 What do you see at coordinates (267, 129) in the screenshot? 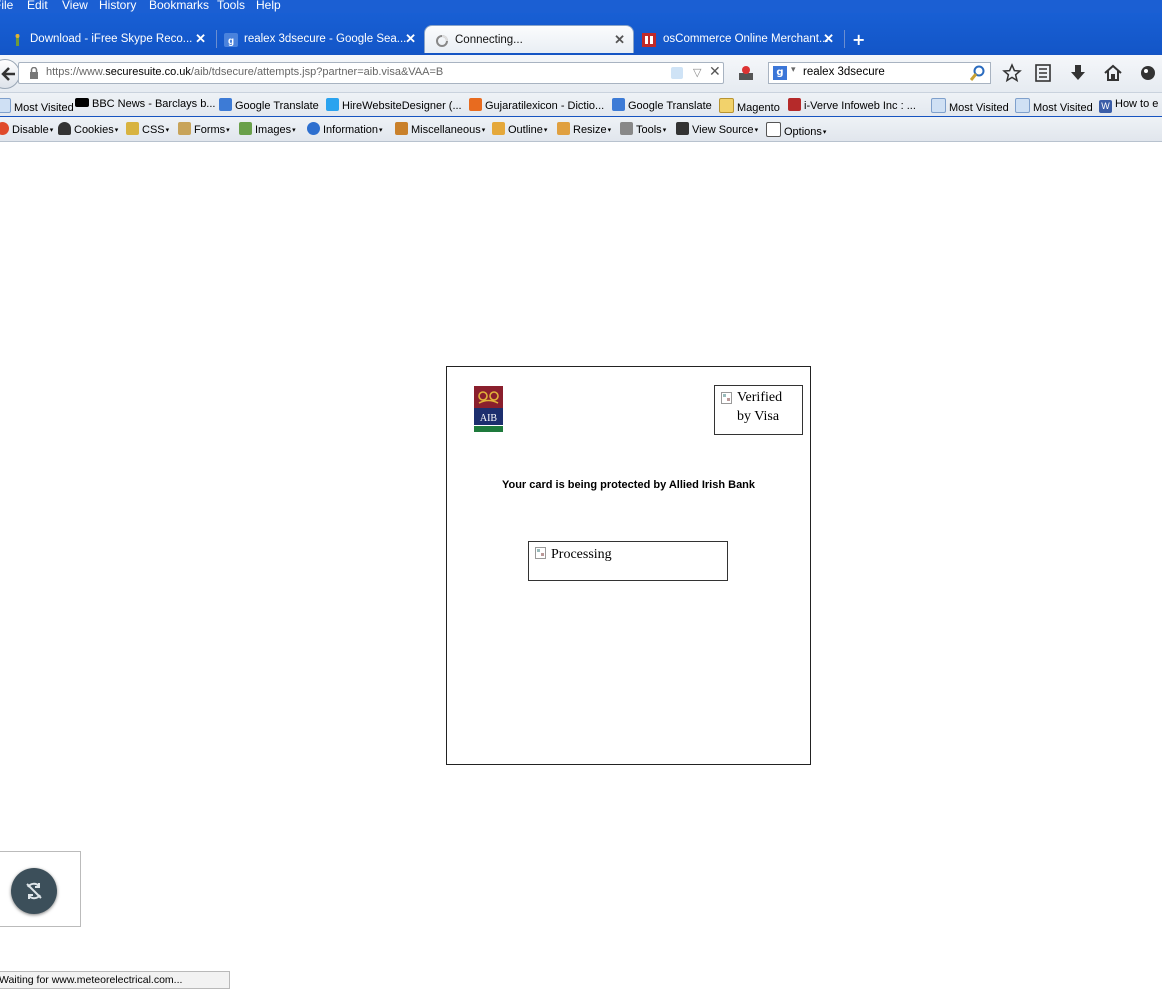
I see `dev-menu-images: Images▾` at bounding box center [267, 129].